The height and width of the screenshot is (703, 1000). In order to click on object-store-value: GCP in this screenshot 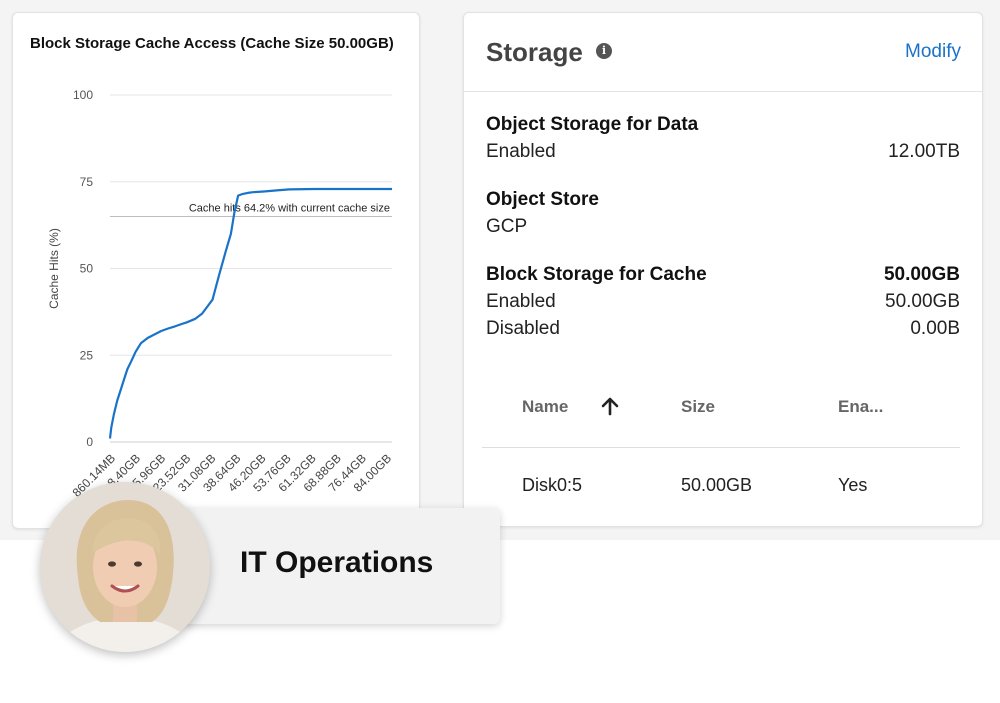, I will do `click(507, 226)`.